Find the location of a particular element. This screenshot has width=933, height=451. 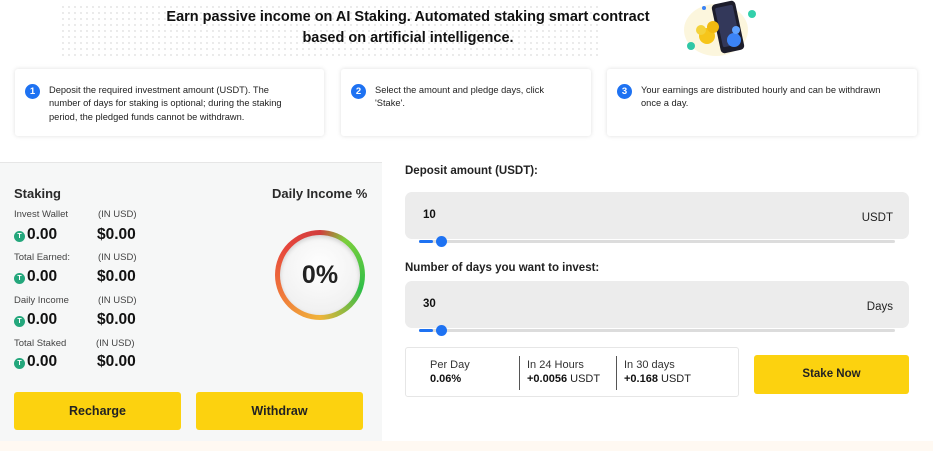

d30-label: In 30 days is located at coordinates (649, 365).